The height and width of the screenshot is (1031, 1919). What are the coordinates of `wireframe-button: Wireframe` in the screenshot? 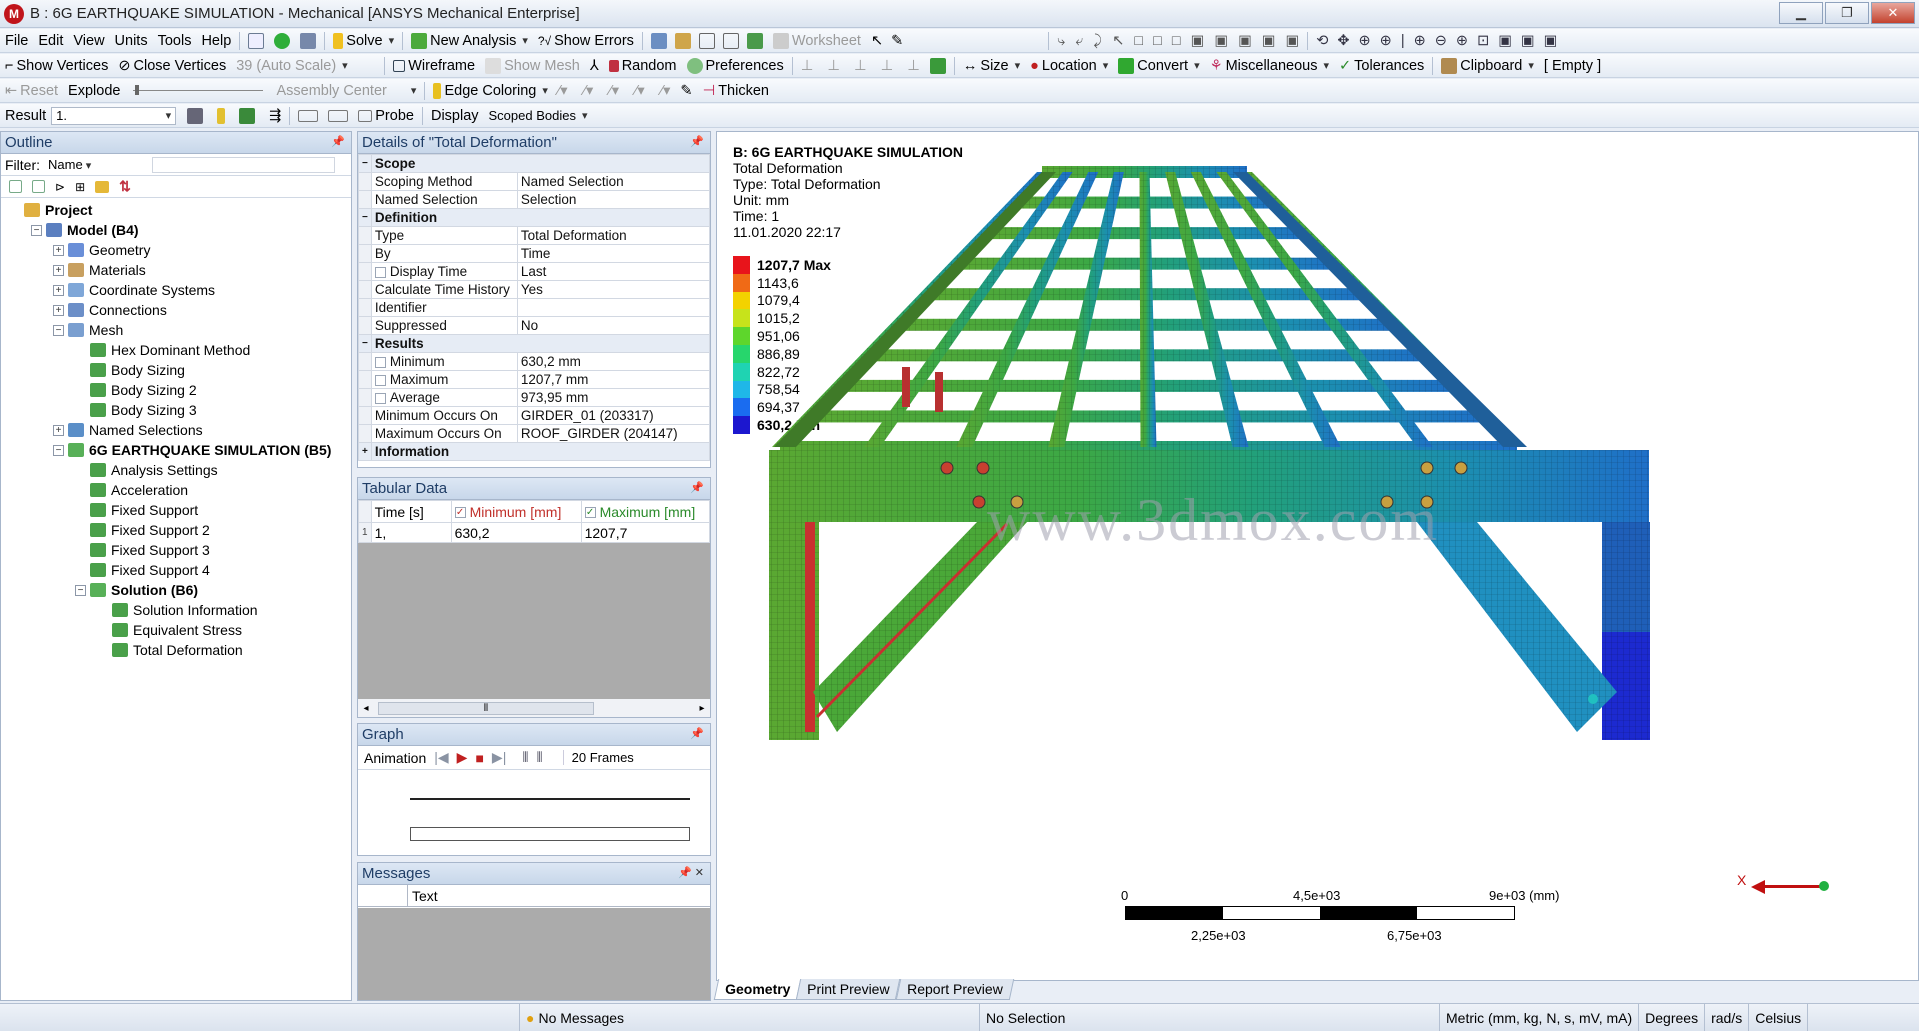 It's located at (434, 66).